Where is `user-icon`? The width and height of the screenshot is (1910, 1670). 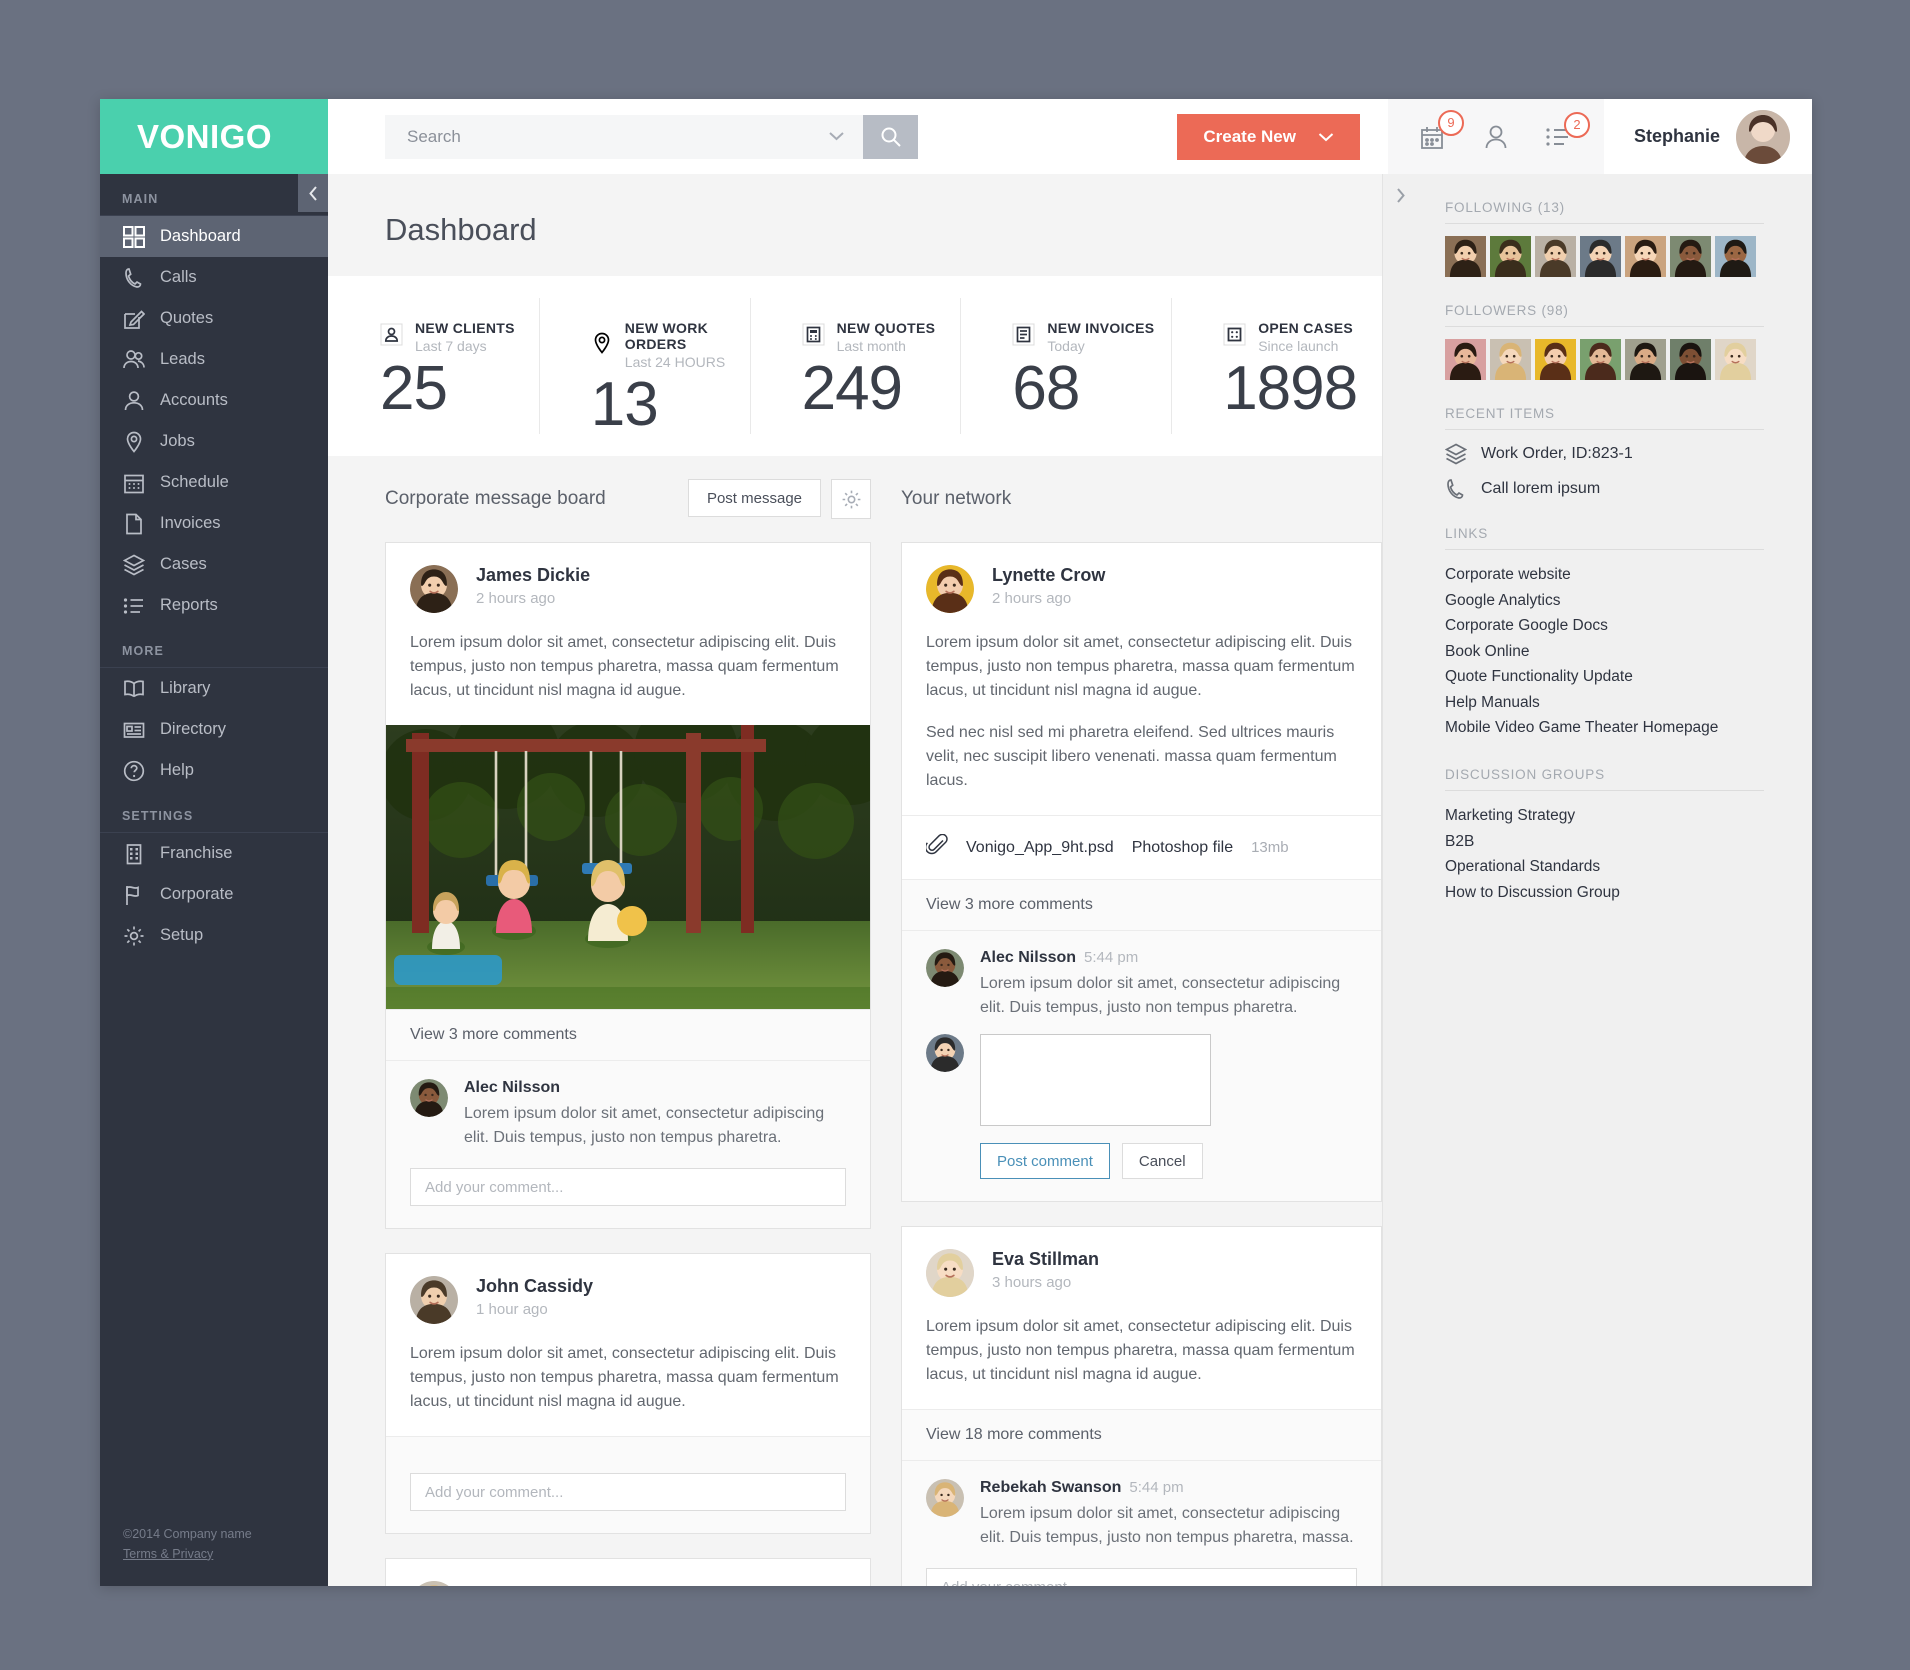 user-icon is located at coordinates (134, 401).